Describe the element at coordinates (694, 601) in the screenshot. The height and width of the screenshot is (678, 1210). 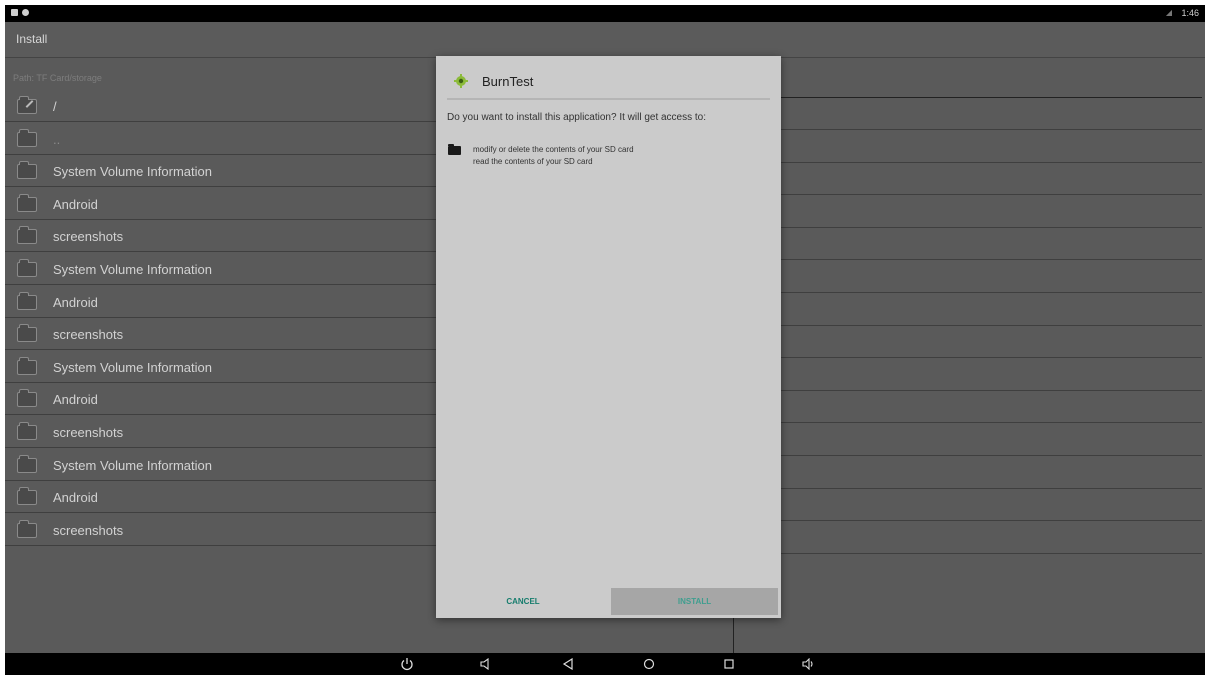
I see `install-button: INSTALL` at that location.